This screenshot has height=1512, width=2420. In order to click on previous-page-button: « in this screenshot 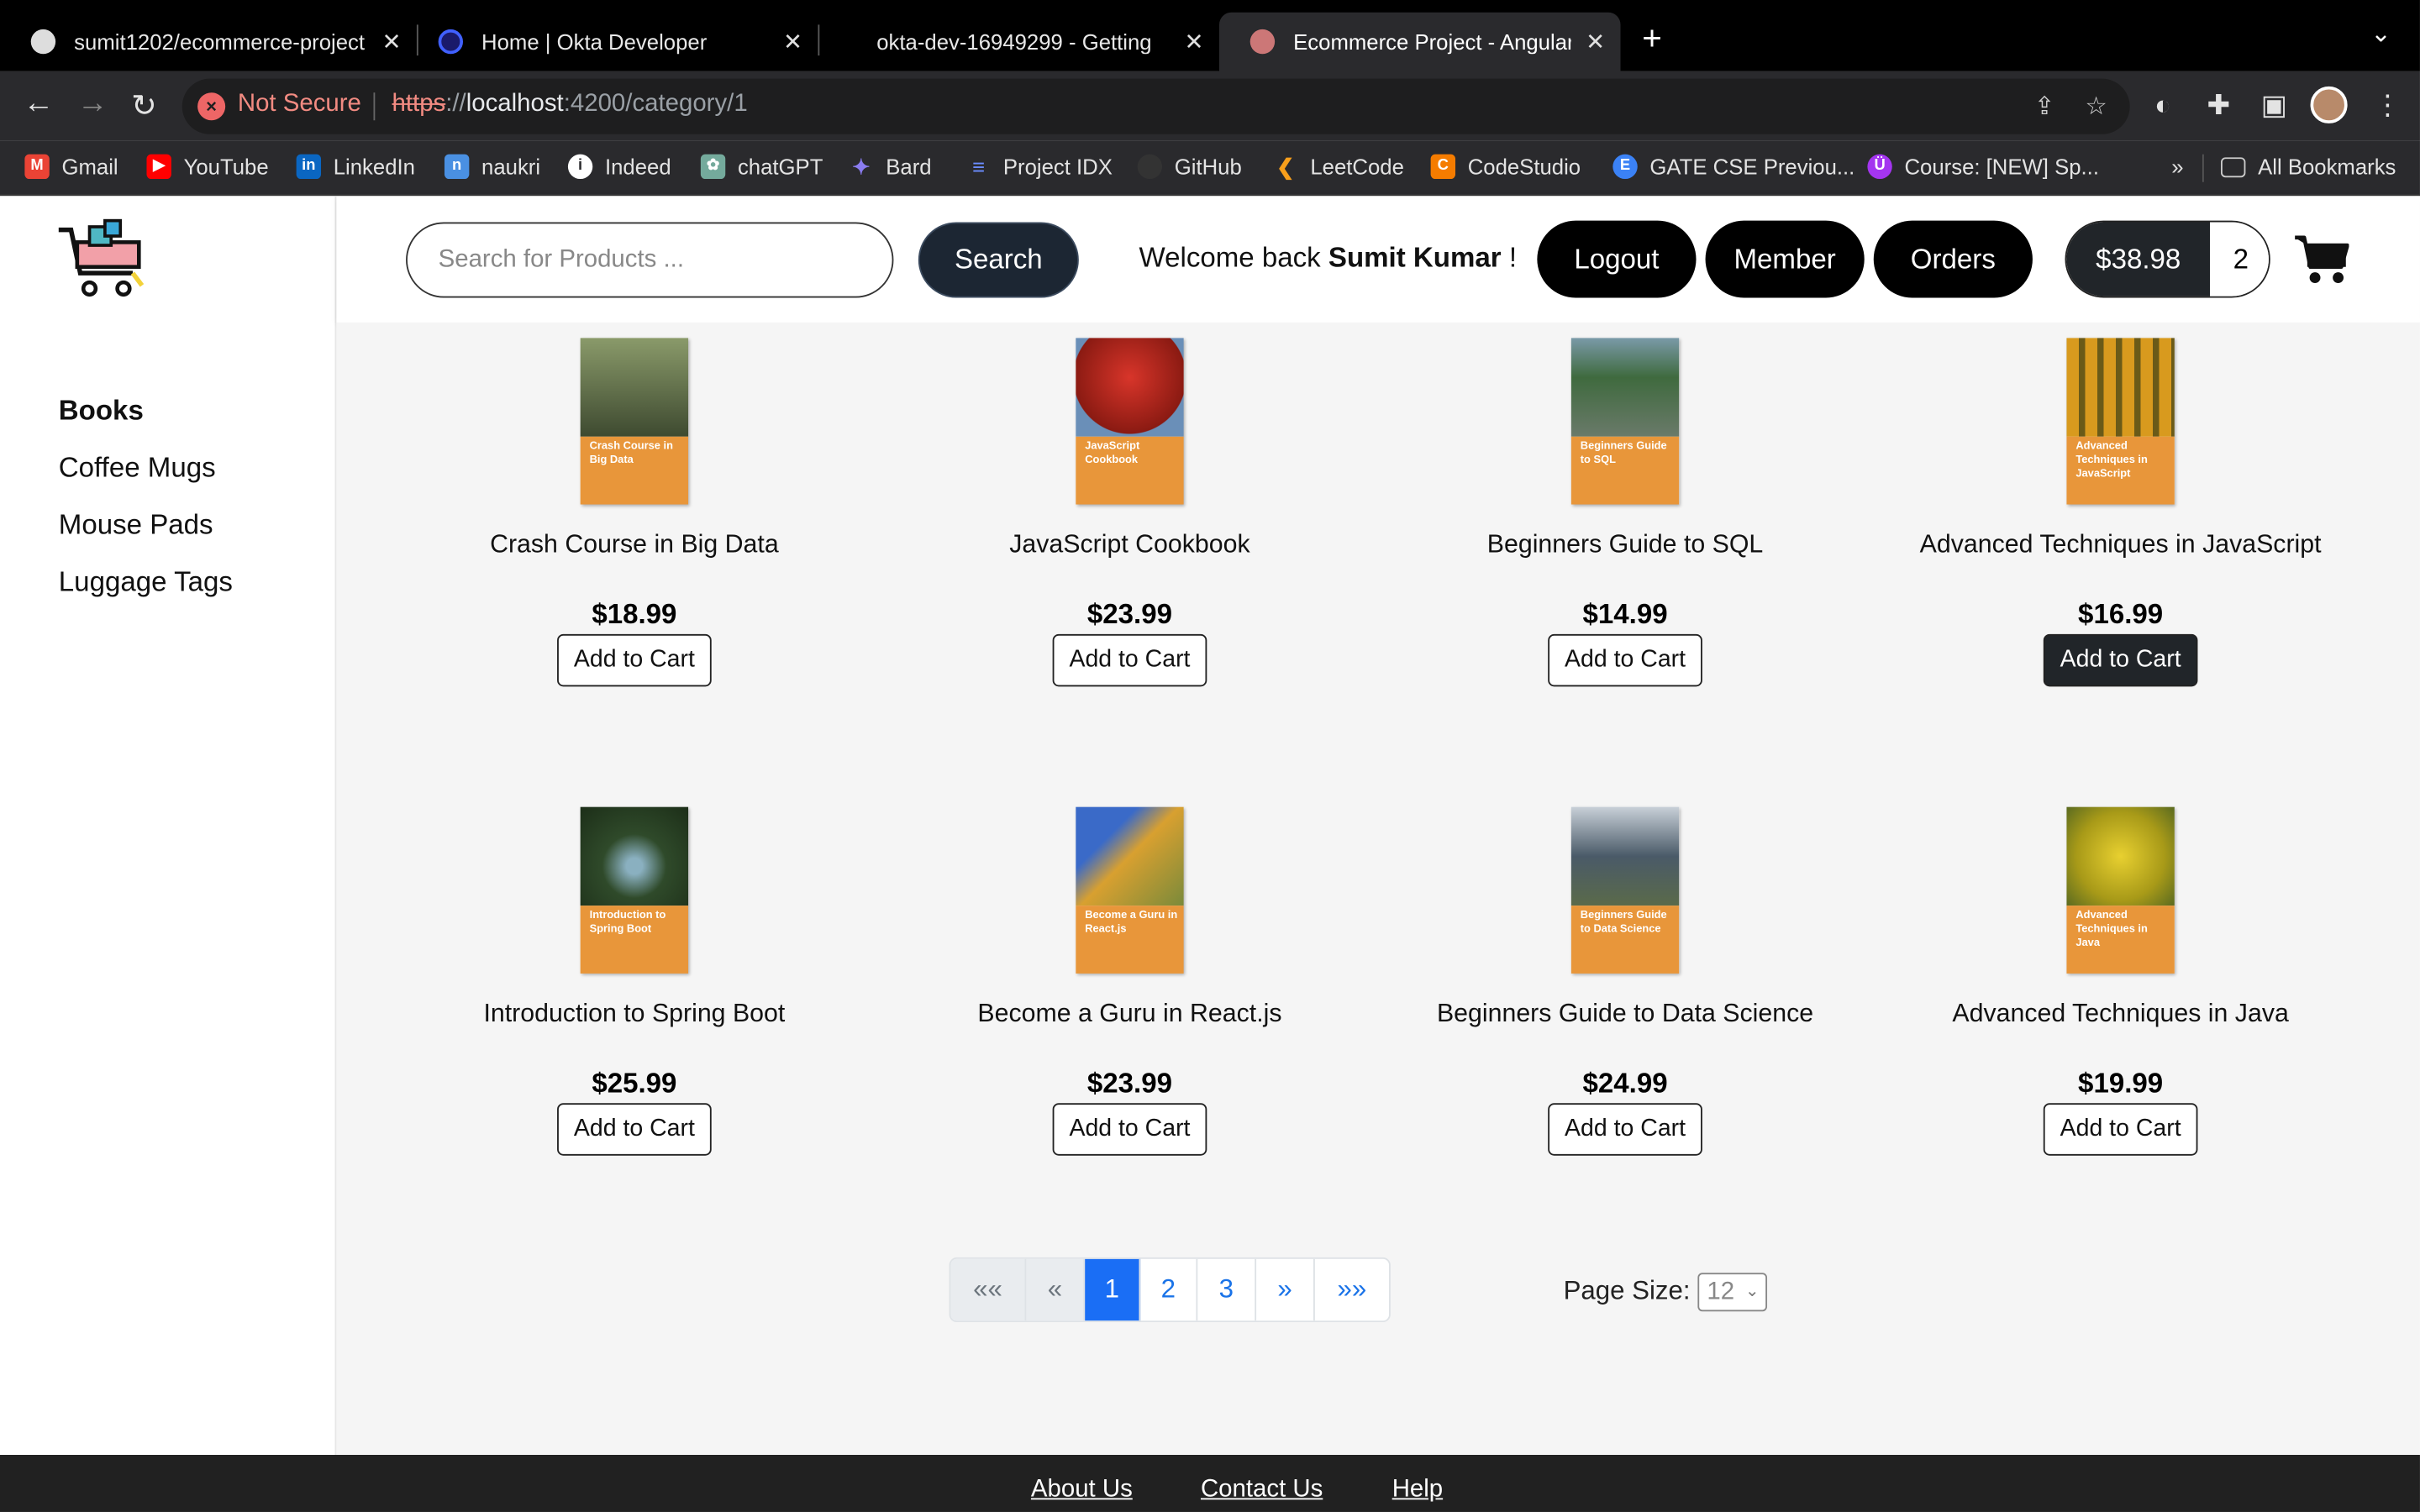, I will do `click(1056, 1289)`.